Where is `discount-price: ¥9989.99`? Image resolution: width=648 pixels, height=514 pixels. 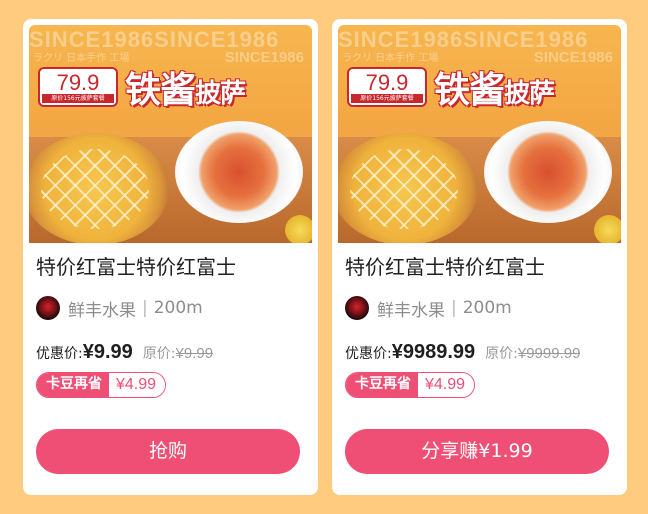
discount-price: ¥9989.99 is located at coordinates (433, 352).